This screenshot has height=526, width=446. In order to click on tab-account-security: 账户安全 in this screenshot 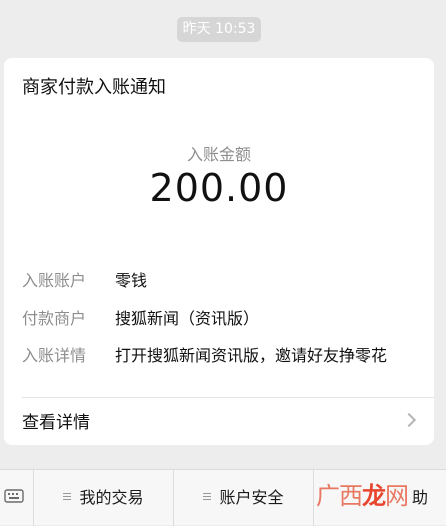, I will do `click(244, 498)`.